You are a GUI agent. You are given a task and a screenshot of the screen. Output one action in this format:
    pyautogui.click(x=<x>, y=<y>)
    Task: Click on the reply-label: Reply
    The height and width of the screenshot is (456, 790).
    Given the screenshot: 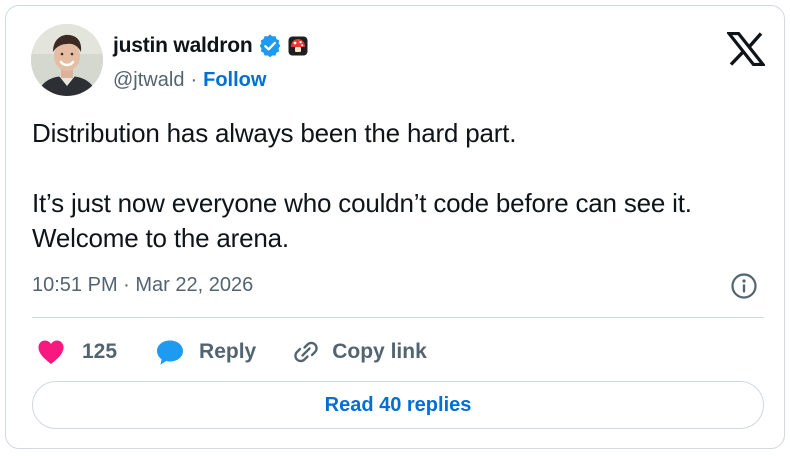 What is the action you would take?
    pyautogui.click(x=228, y=351)
    